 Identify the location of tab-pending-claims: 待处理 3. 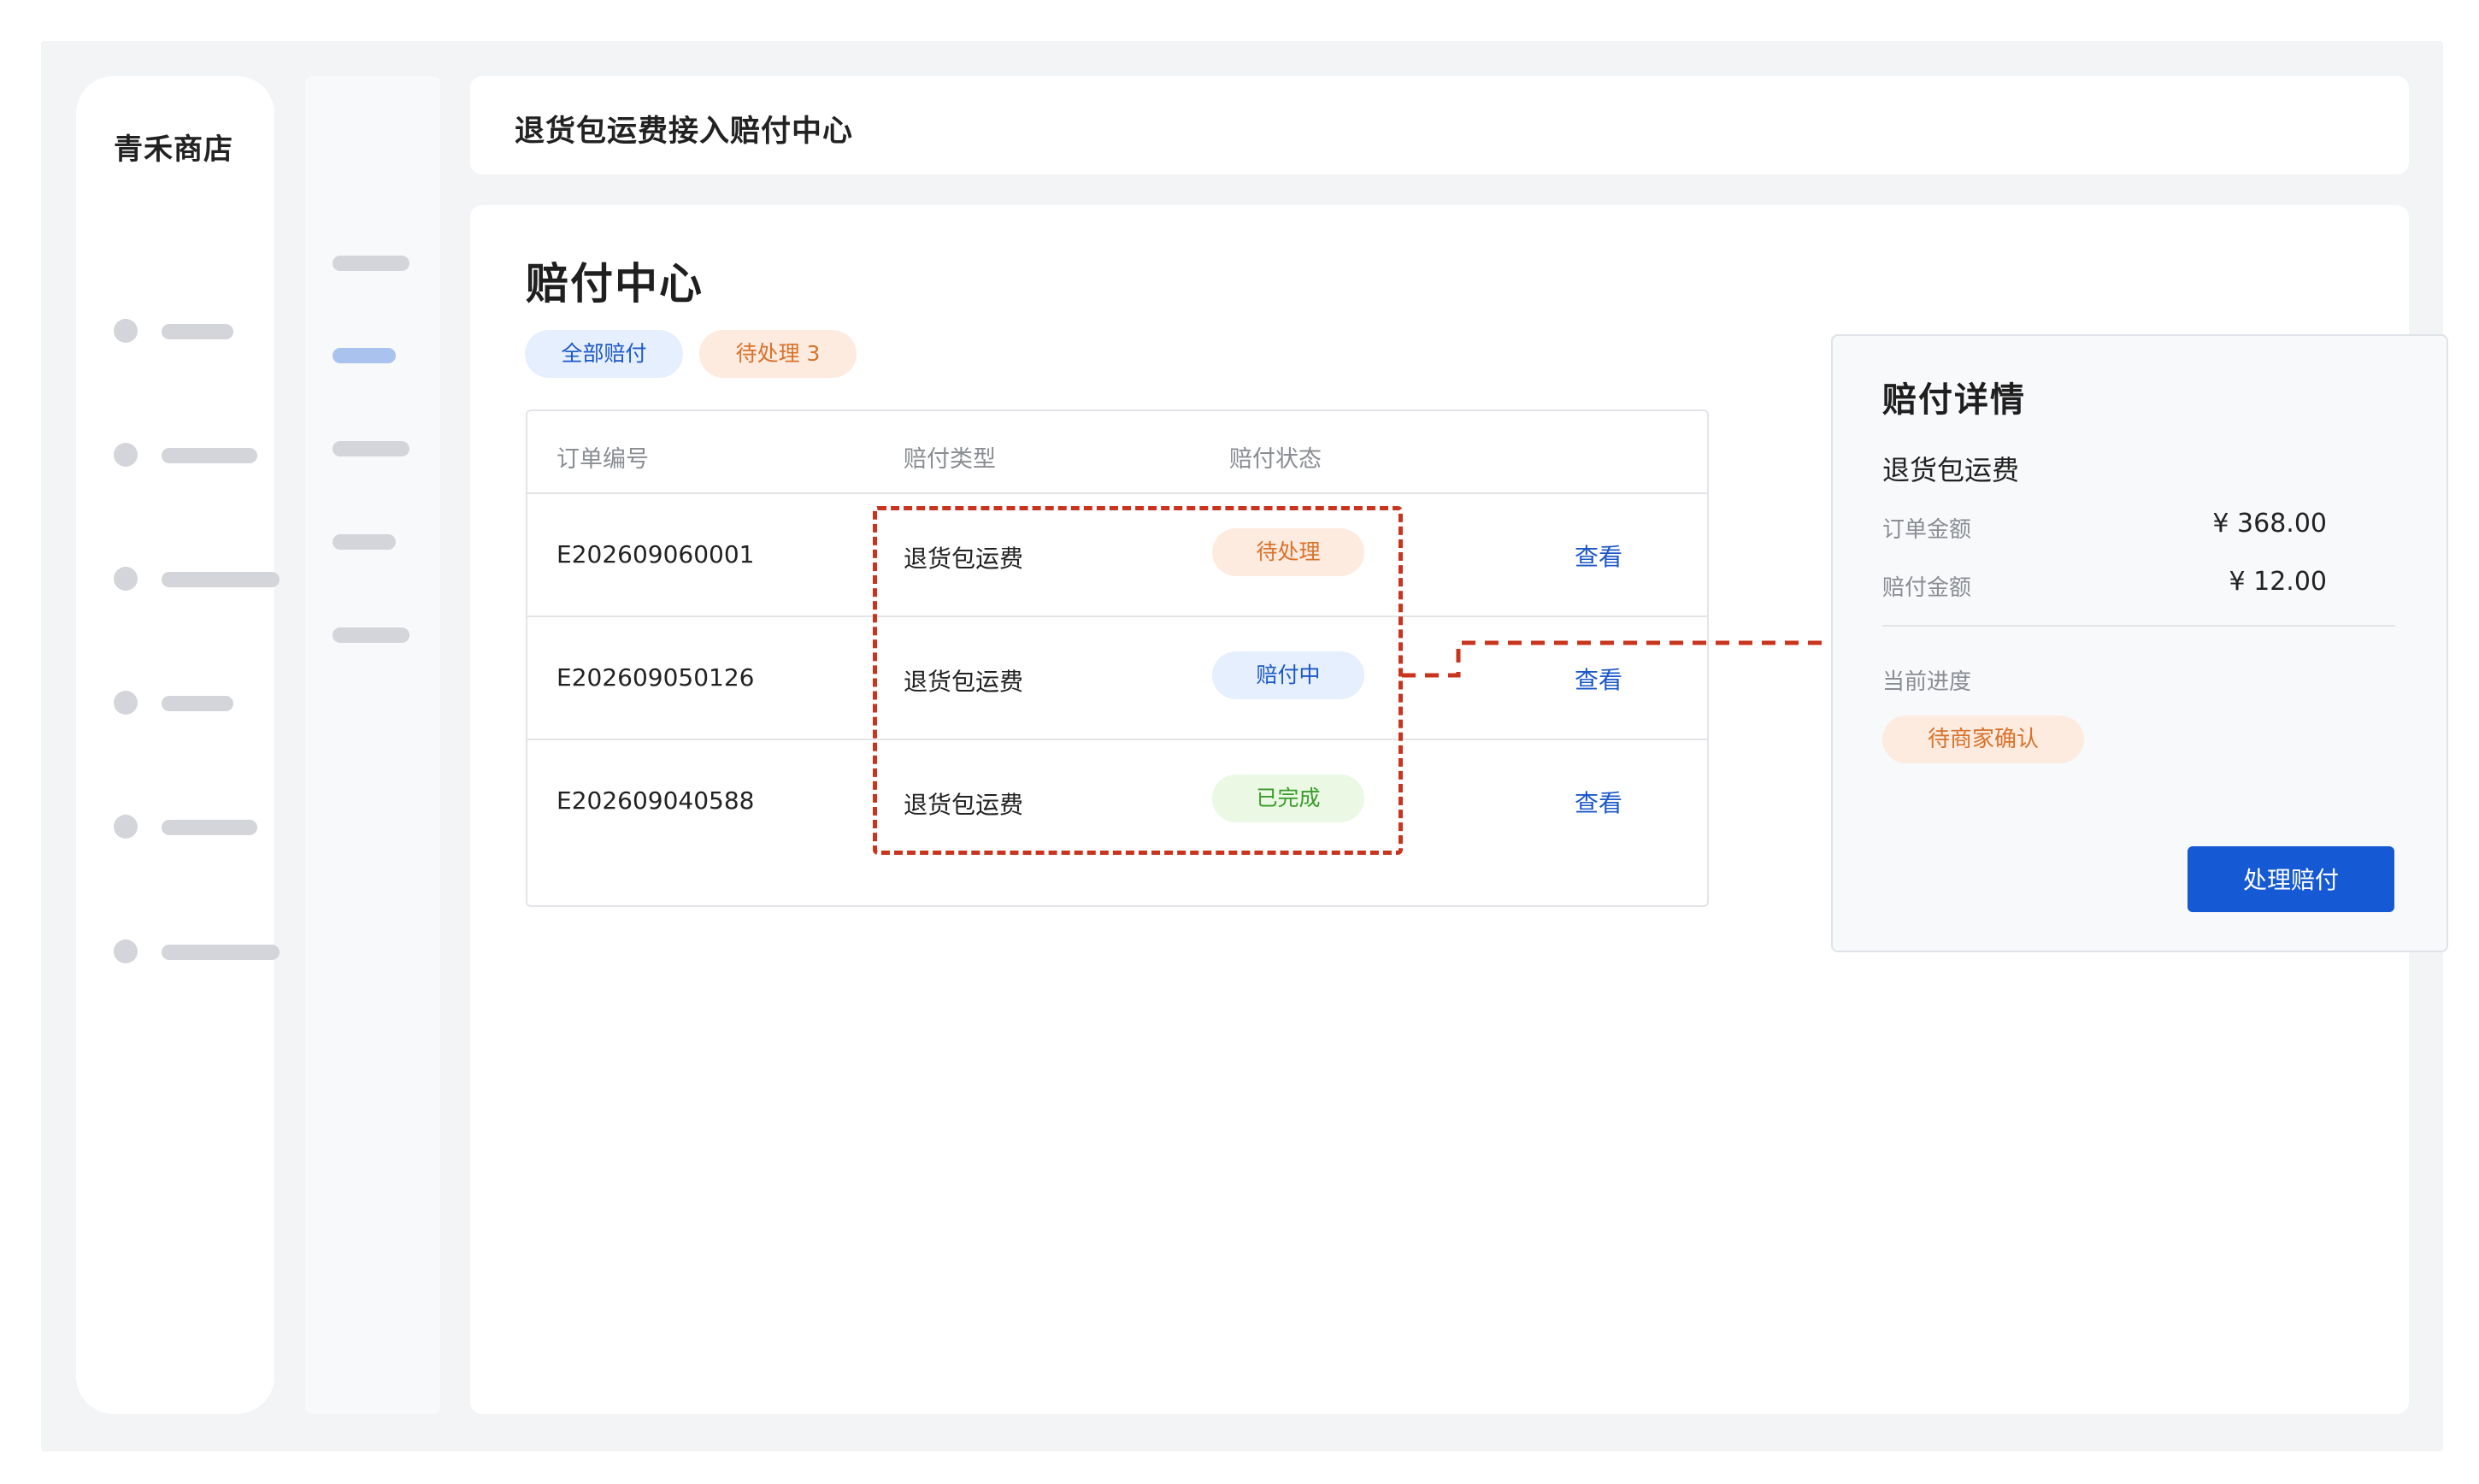
(778, 354).